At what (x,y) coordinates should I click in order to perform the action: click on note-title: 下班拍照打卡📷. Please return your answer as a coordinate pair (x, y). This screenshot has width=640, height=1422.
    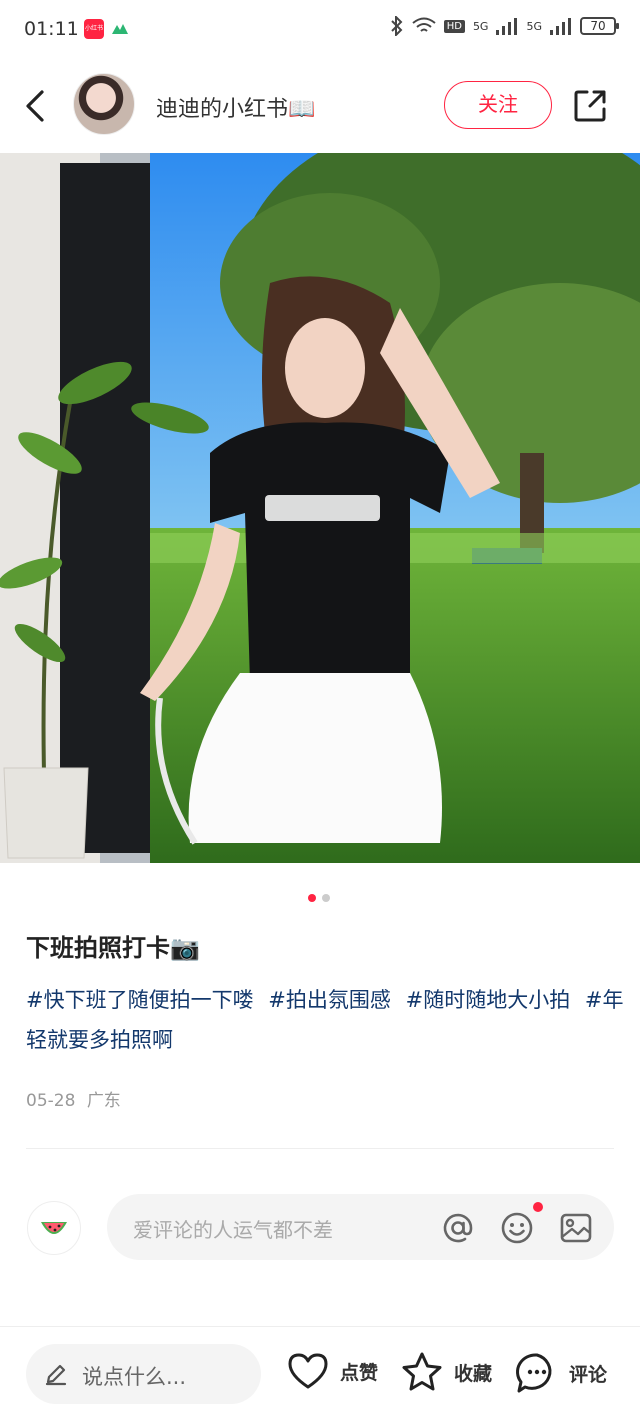
    Looking at the image, I should click on (113, 948).